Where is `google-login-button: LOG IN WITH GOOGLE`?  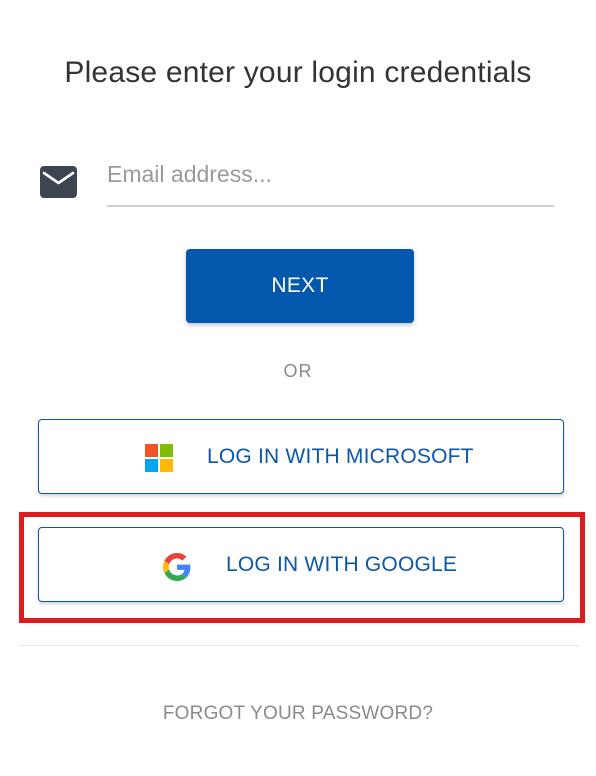 google-login-button: LOG IN WITH GOOGLE is located at coordinates (301, 564).